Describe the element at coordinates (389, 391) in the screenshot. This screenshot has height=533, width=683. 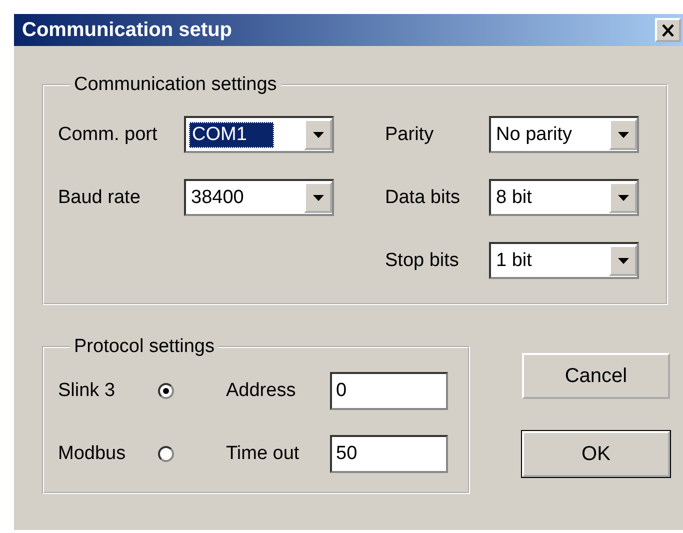
I see `input-field: 0` at that location.